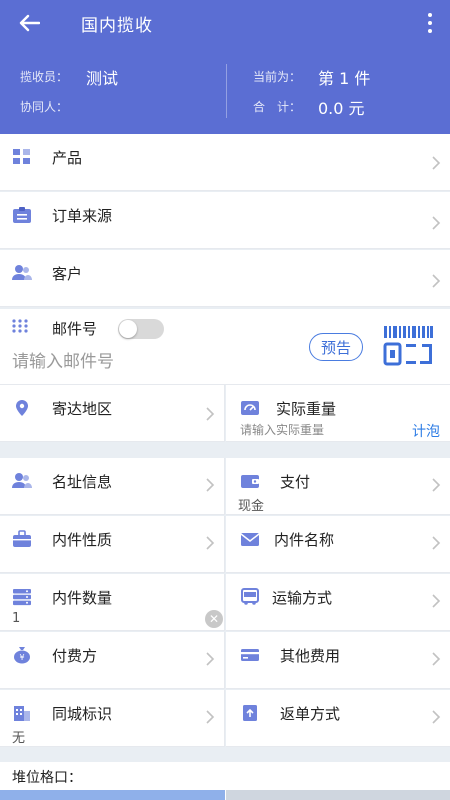  What do you see at coordinates (47, 778) in the screenshot?
I see `stack-slot-label: 堆位格口：` at bounding box center [47, 778].